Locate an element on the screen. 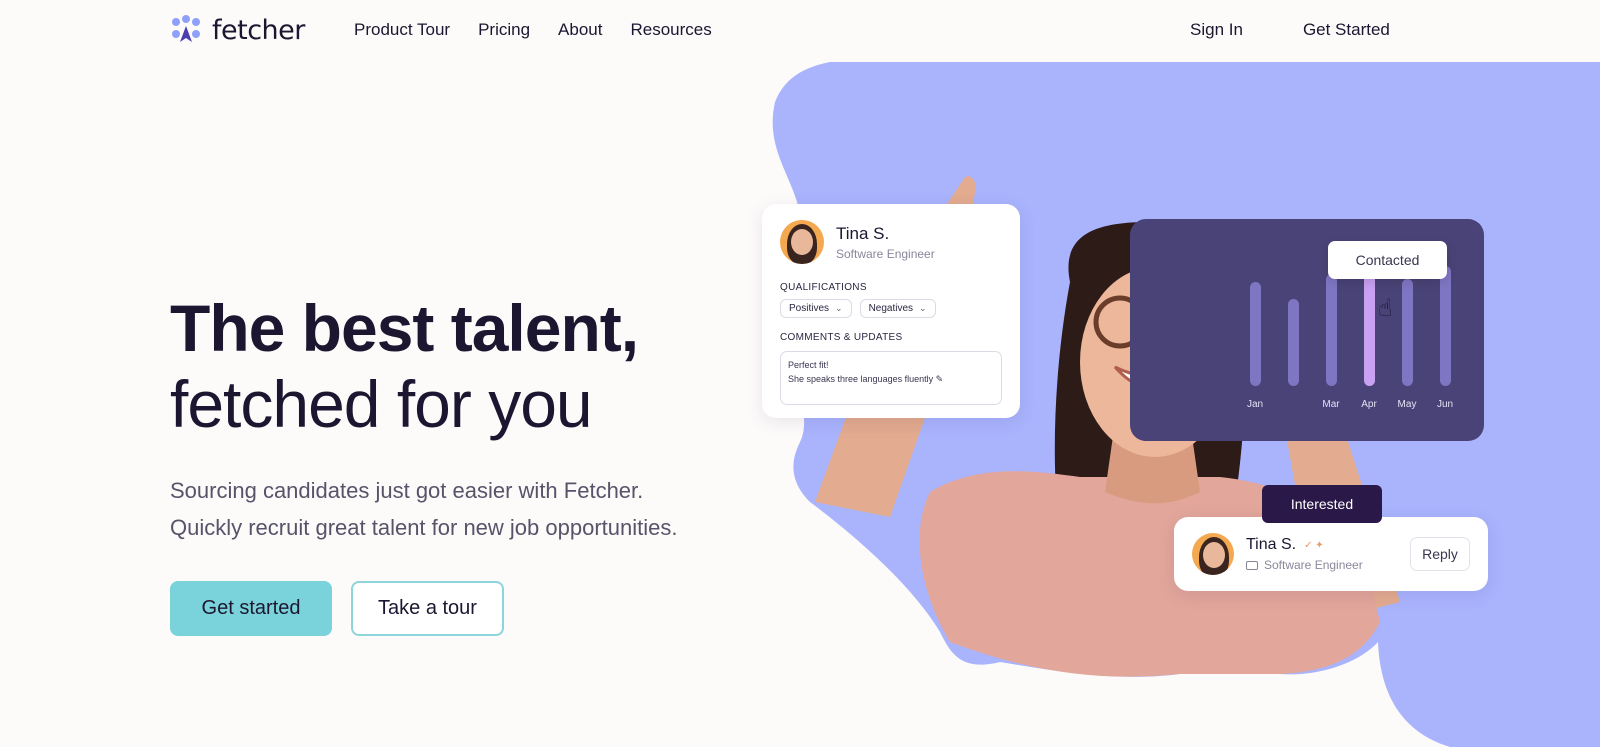 The height and width of the screenshot is (747, 1600). paw-logo-icon is located at coordinates (186, 28).